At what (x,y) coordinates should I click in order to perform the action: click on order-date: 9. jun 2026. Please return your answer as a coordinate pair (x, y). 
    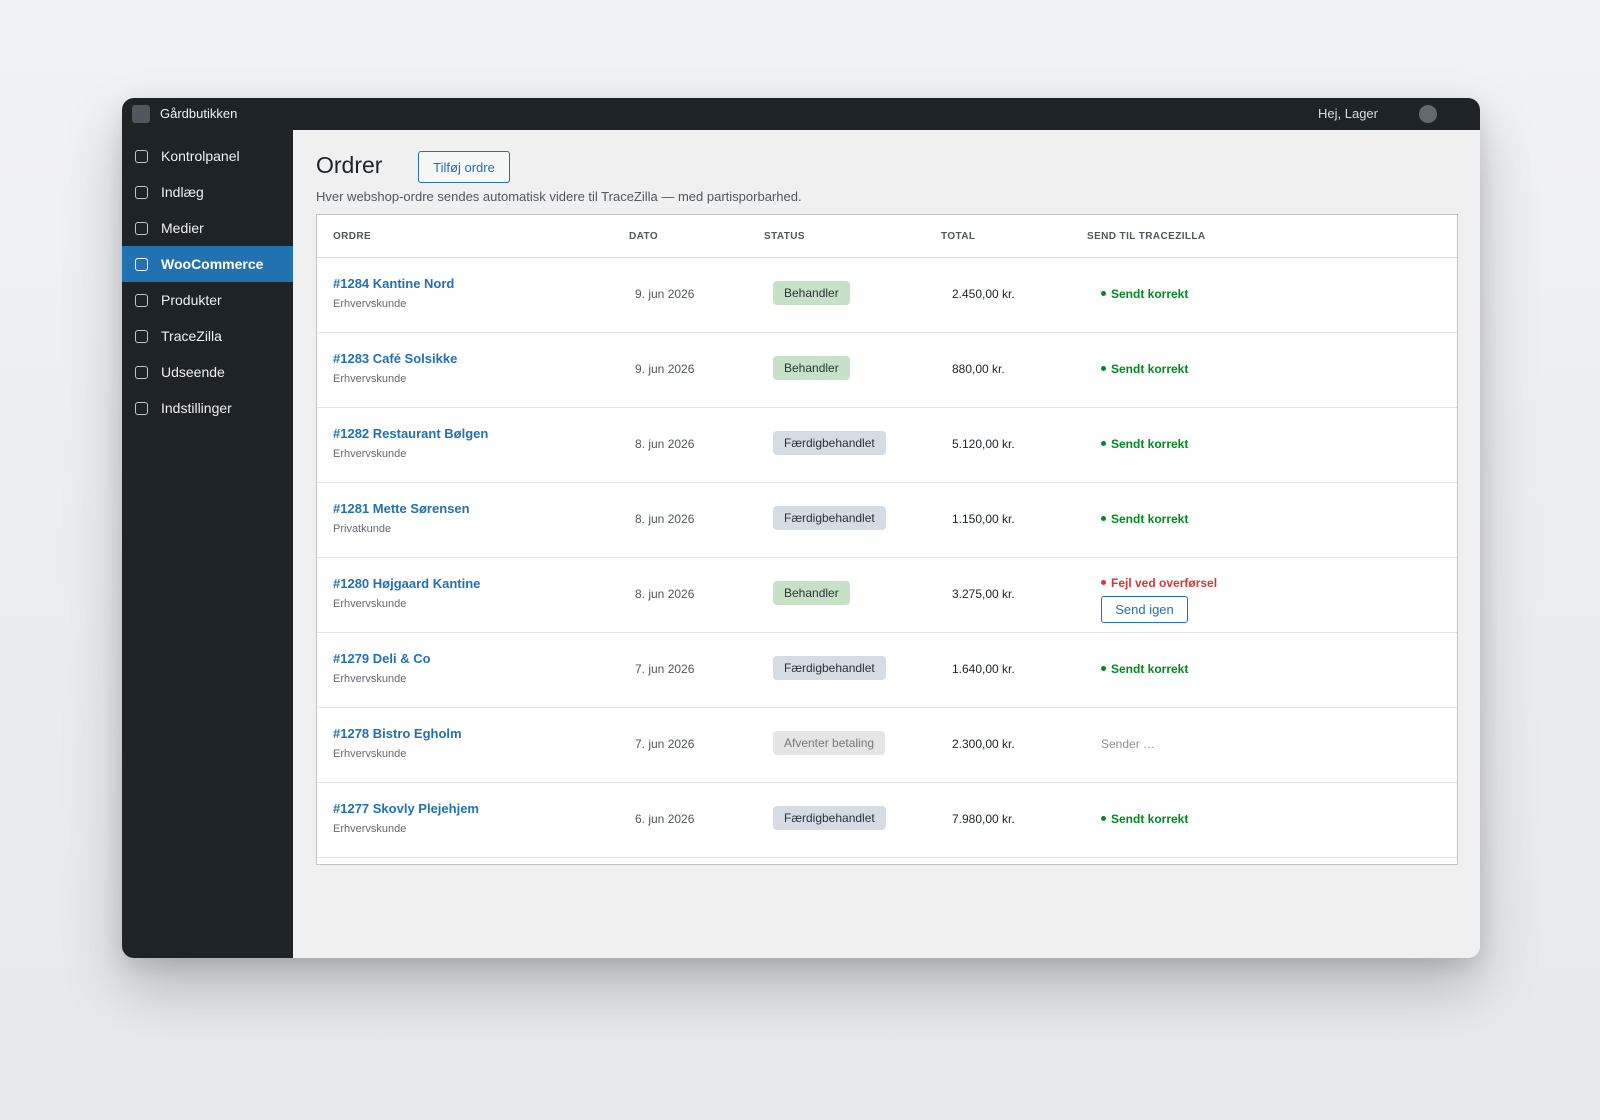
    Looking at the image, I should click on (665, 369).